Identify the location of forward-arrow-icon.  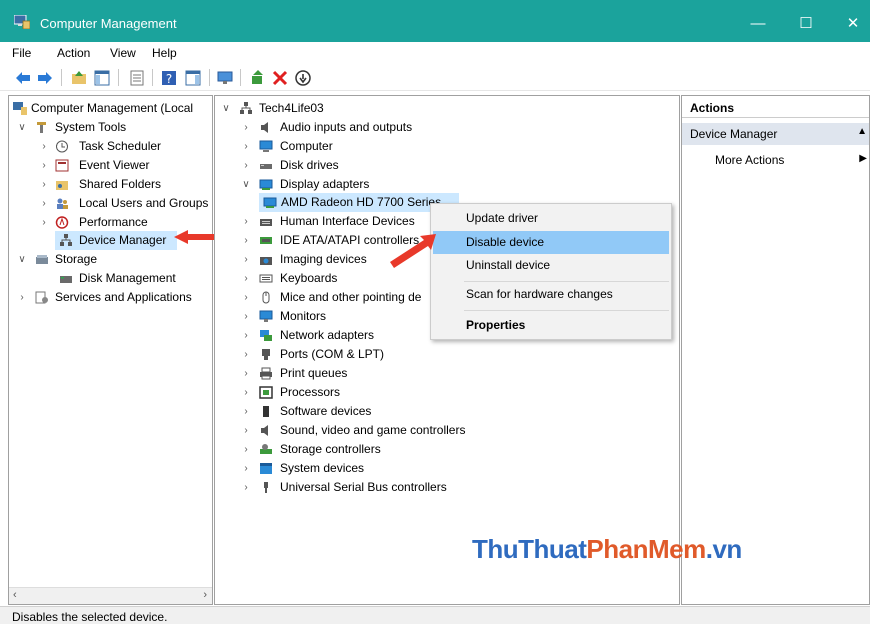
(45, 78).